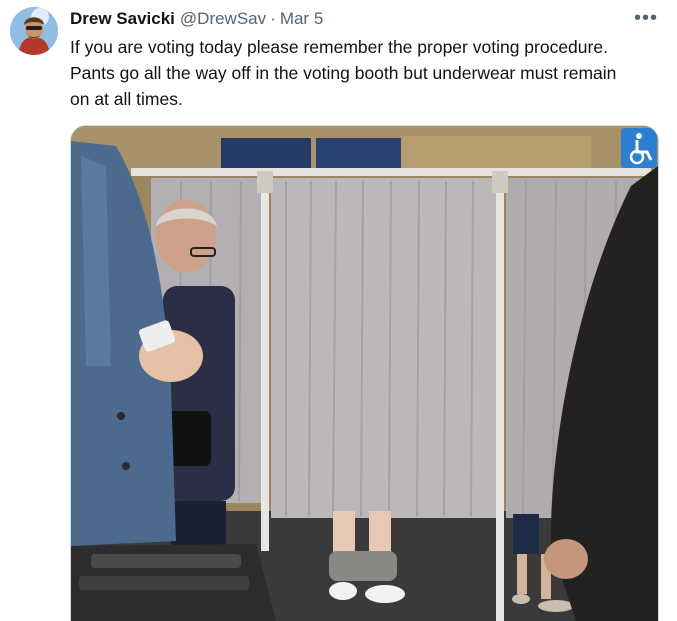  What do you see at coordinates (301, 19) in the screenshot?
I see `tweet-date: Mar 5` at bounding box center [301, 19].